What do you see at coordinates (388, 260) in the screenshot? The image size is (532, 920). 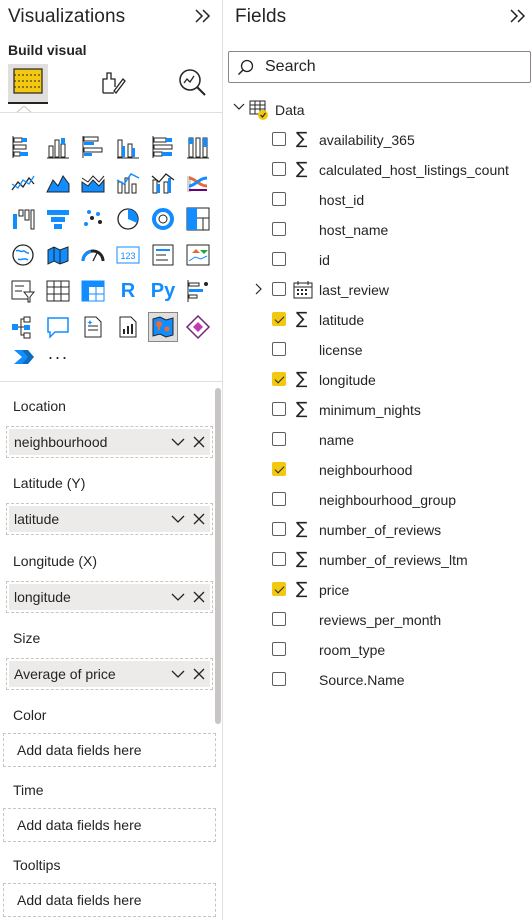 I see `field-row: id` at bounding box center [388, 260].